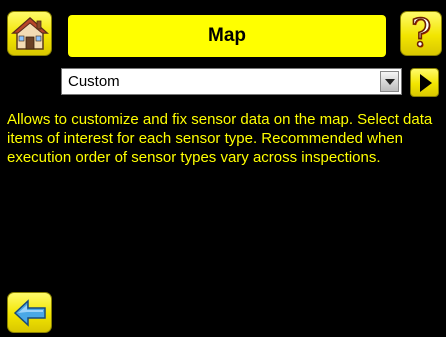 The image size is (446, 337). I want to click on page-title: Map, so click(227, 35).